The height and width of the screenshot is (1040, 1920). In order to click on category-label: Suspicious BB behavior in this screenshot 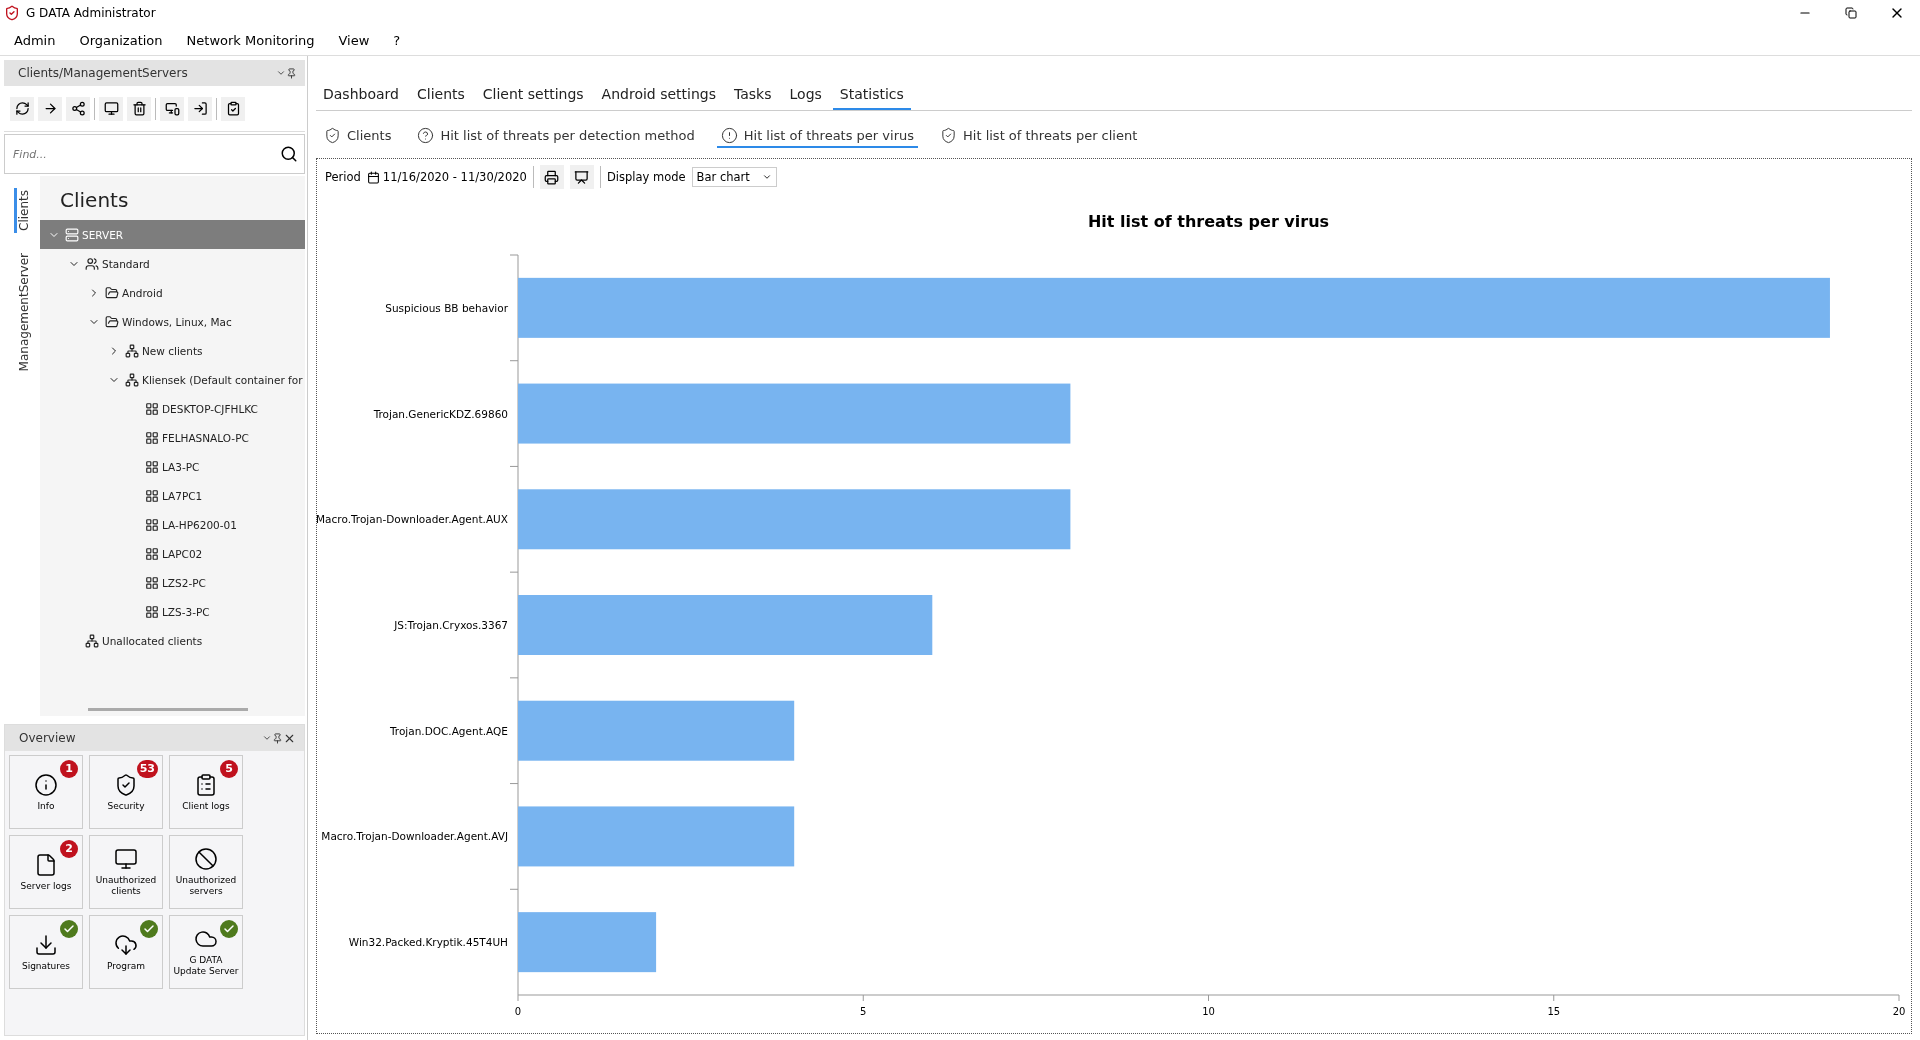, I will do `click(446, 307)`.